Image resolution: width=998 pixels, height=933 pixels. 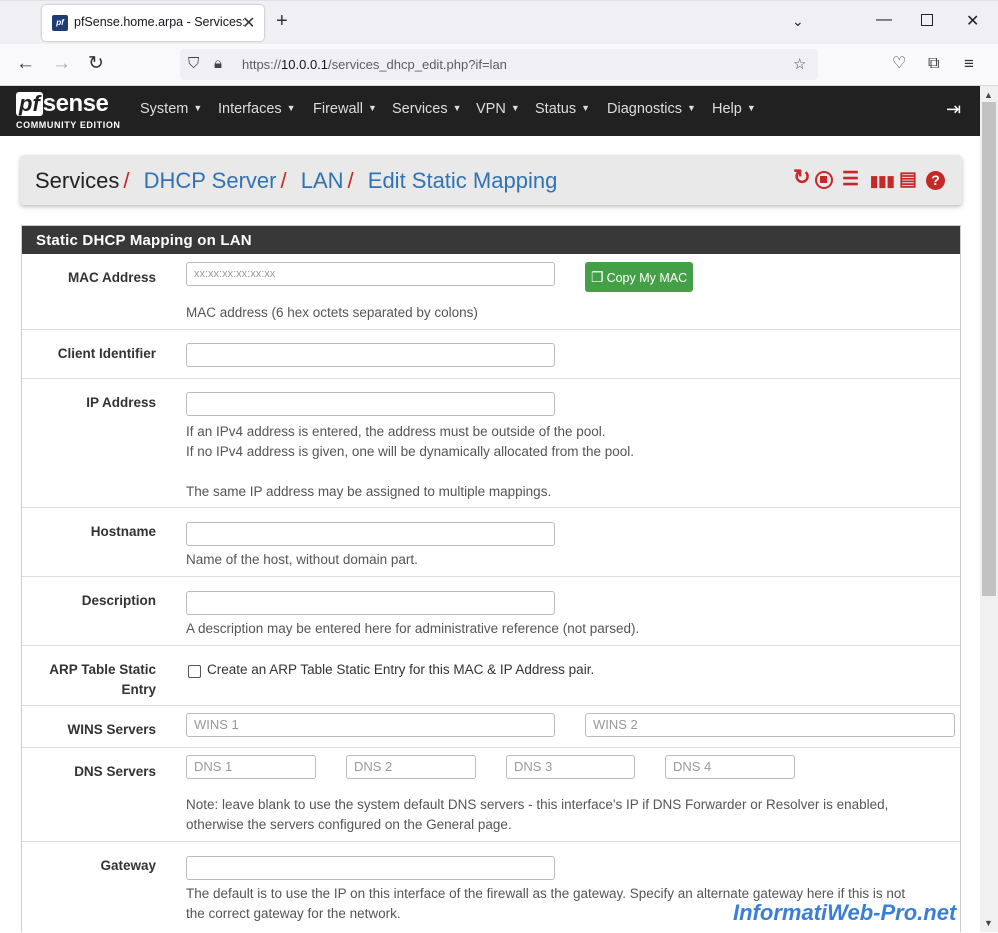 I want to click on new-tab-icon: +, so click(x=282, y=21).